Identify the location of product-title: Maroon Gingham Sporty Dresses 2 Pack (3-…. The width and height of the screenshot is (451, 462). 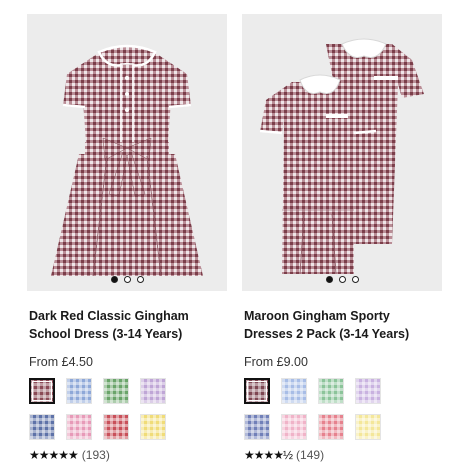
(342, 325).